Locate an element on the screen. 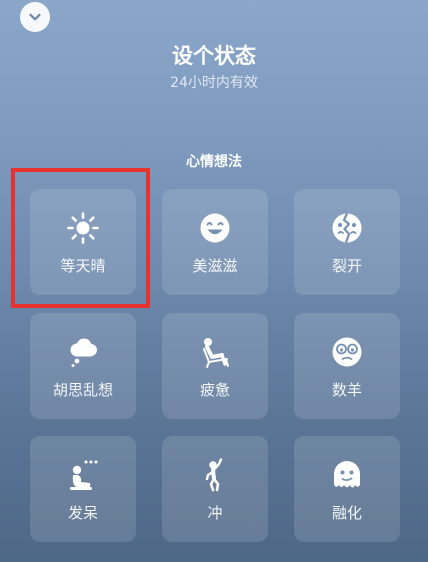 The height and width of the screenshot is (562, 428). status-tile-charge: 冲 is located at coordinates (215, 489).